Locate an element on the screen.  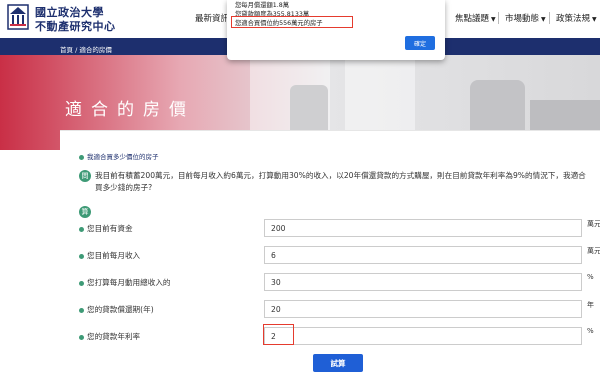
monthly-income-input is located at coordinates (423, 255).